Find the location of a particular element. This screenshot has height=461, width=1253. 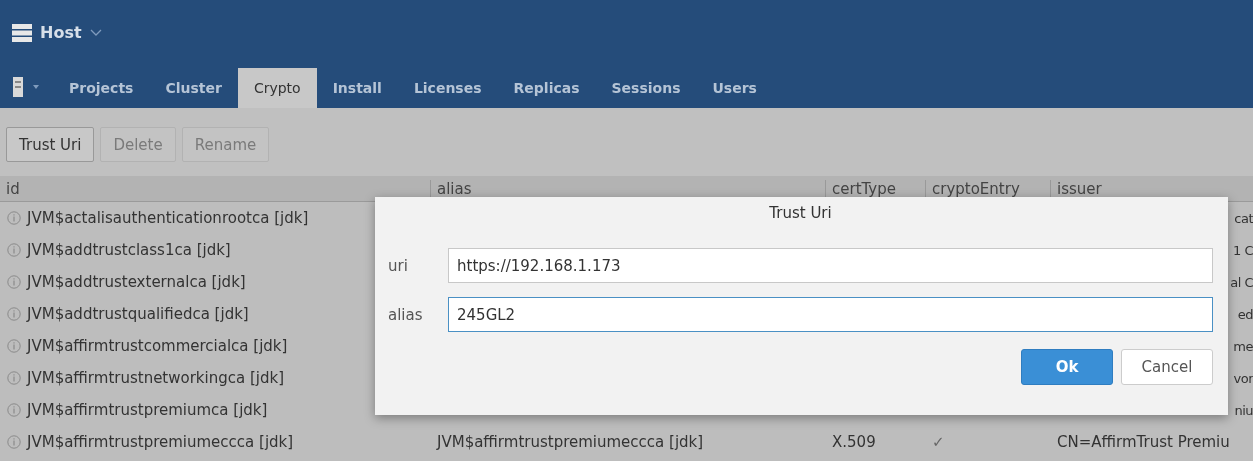

table-cell: JVM$addtrustexternalca [jdk] is located at coordinates (136, 282).